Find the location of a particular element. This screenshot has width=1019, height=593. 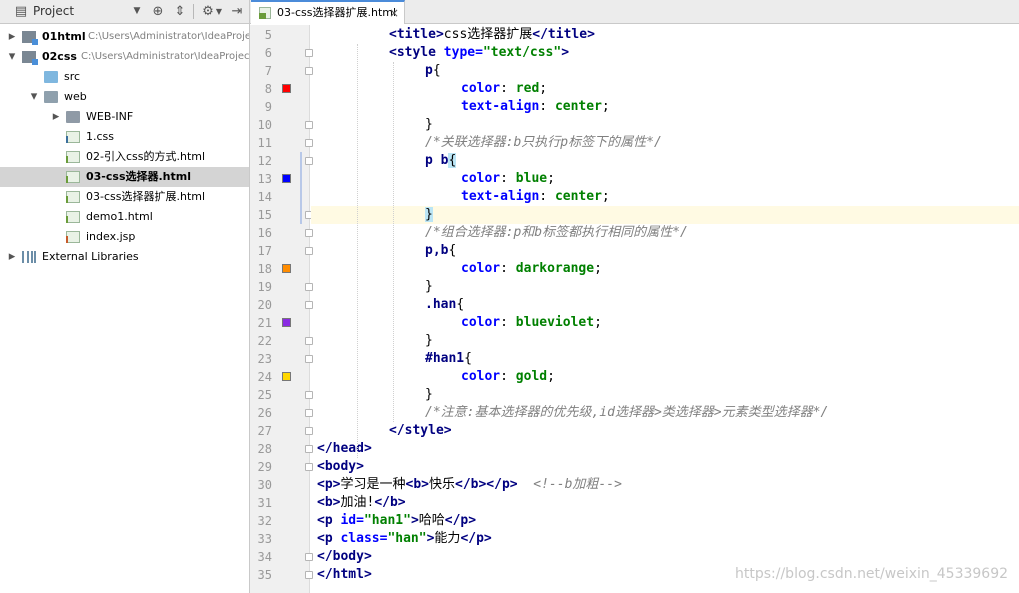

code-line: p,b{ is located at coordinates (665, 251).